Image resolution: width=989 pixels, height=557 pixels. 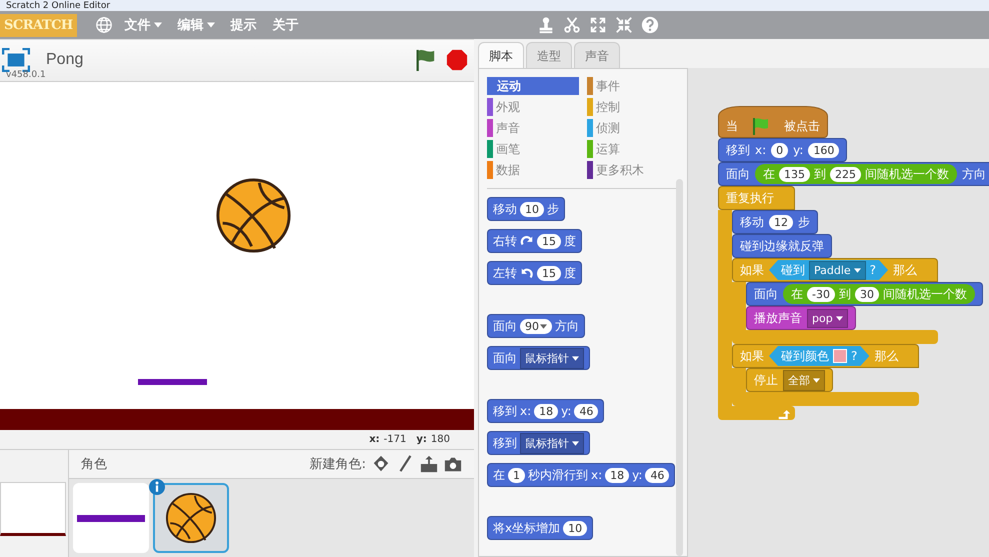 What do you see at coordinates (801, 318) in the screenshot?
I see `script-block: 播放声音 pop` at bounding box center [801, 318].